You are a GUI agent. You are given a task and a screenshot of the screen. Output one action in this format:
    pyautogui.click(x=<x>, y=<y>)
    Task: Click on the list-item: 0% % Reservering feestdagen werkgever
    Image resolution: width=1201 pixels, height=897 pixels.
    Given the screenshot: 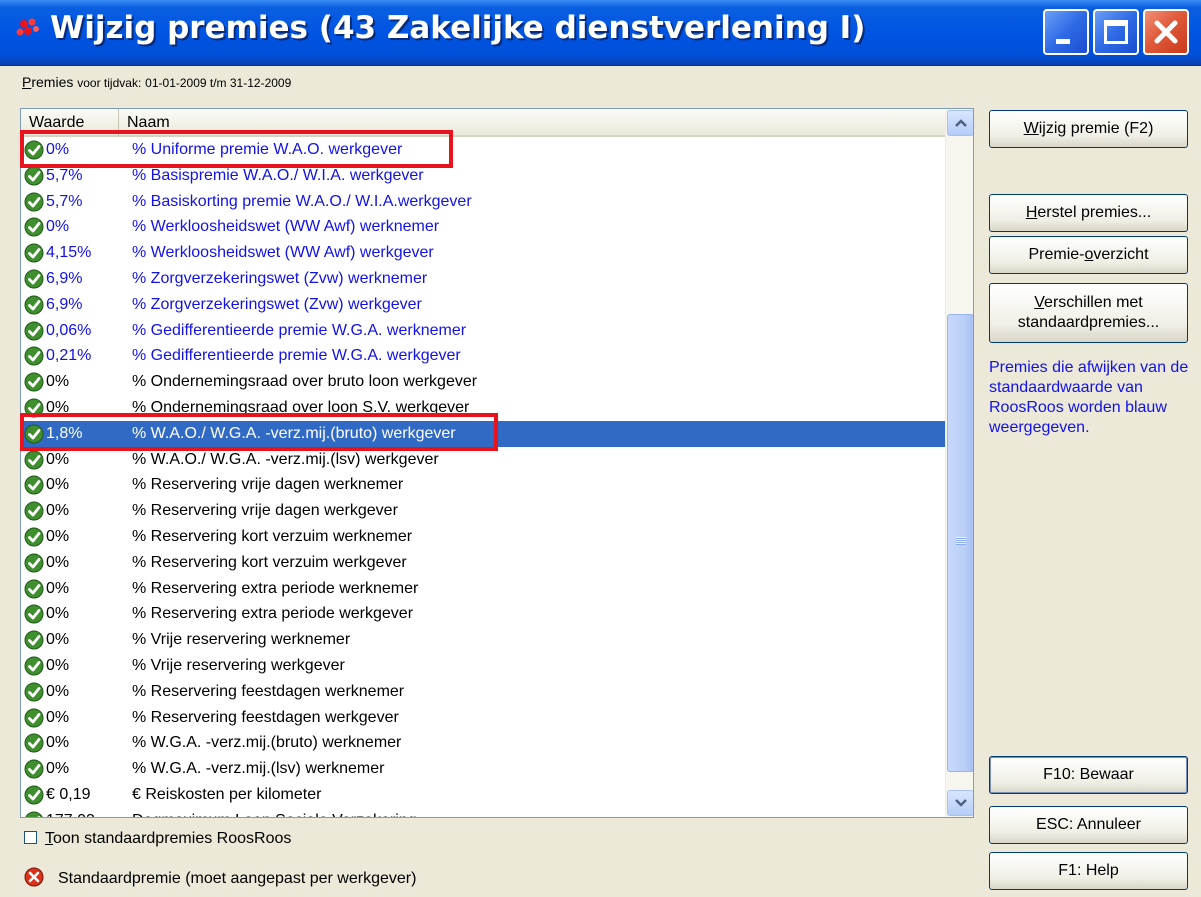 What is the action you would take?
    pyautogui.click(x=483, y=718)
    